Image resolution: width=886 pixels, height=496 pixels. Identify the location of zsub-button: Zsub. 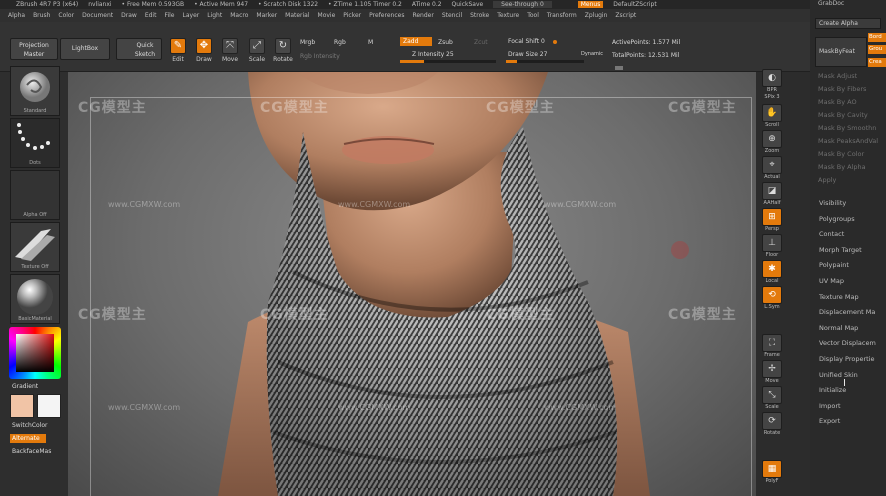
(445, 42).